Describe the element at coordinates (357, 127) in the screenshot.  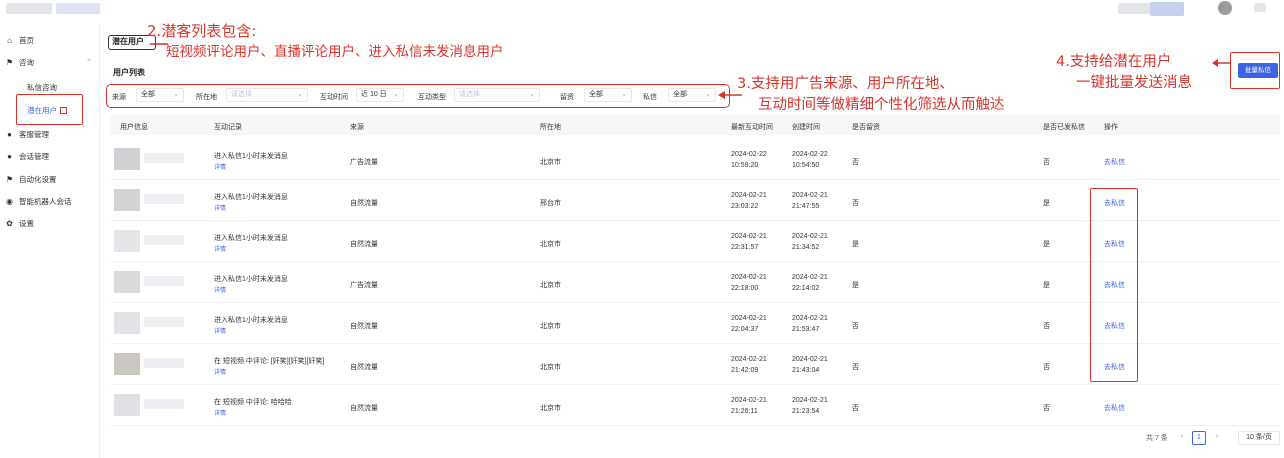
I see `col-source: 来源` at that location.